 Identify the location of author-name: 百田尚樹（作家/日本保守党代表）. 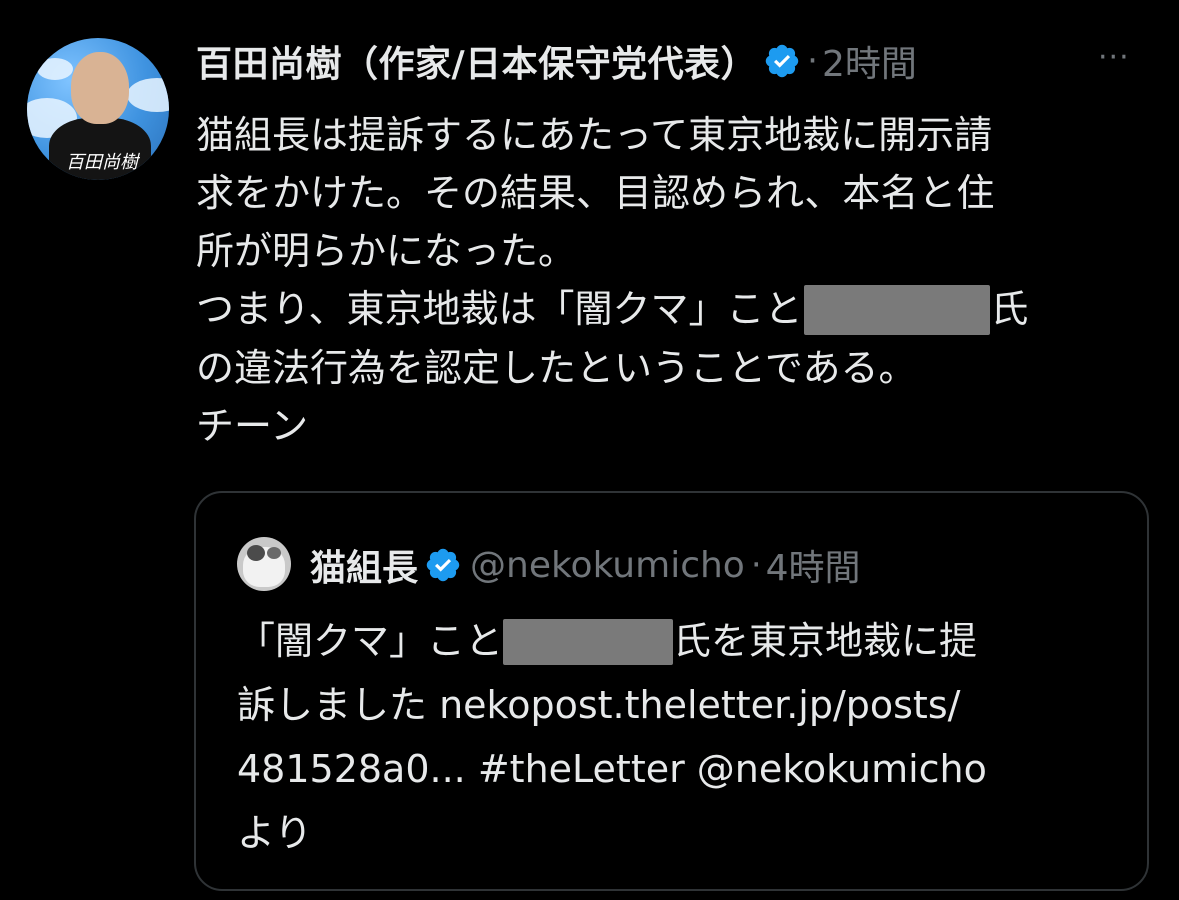
(476, 61).